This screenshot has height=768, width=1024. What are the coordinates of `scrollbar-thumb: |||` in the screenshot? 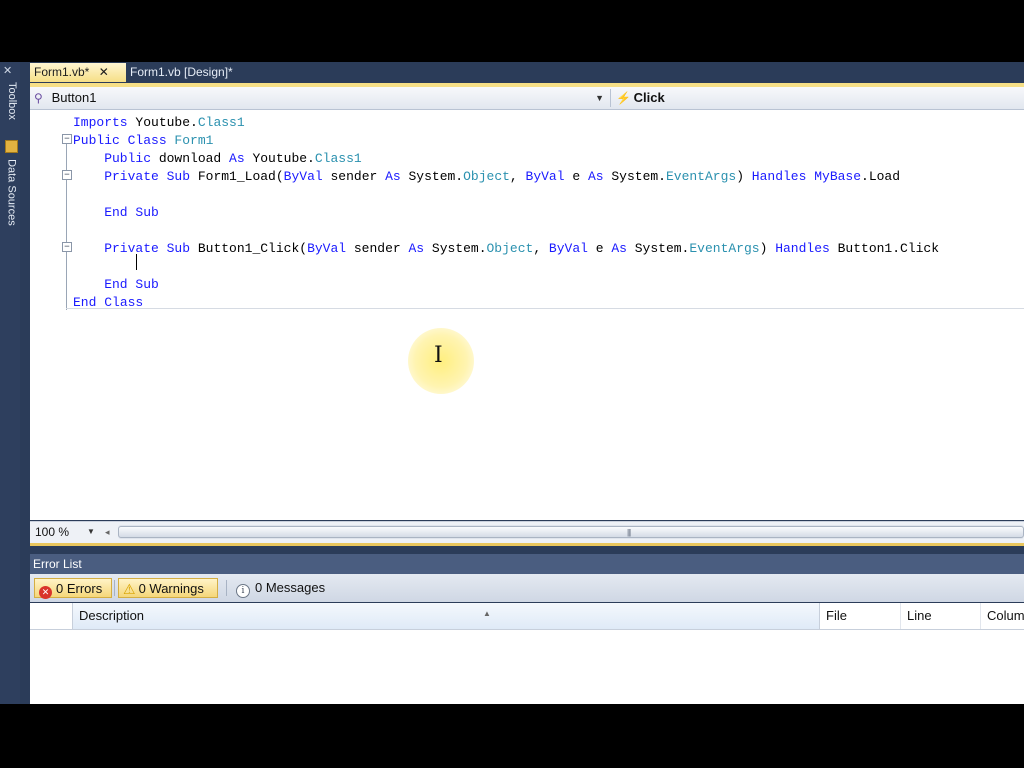 It's located at (571, 532).